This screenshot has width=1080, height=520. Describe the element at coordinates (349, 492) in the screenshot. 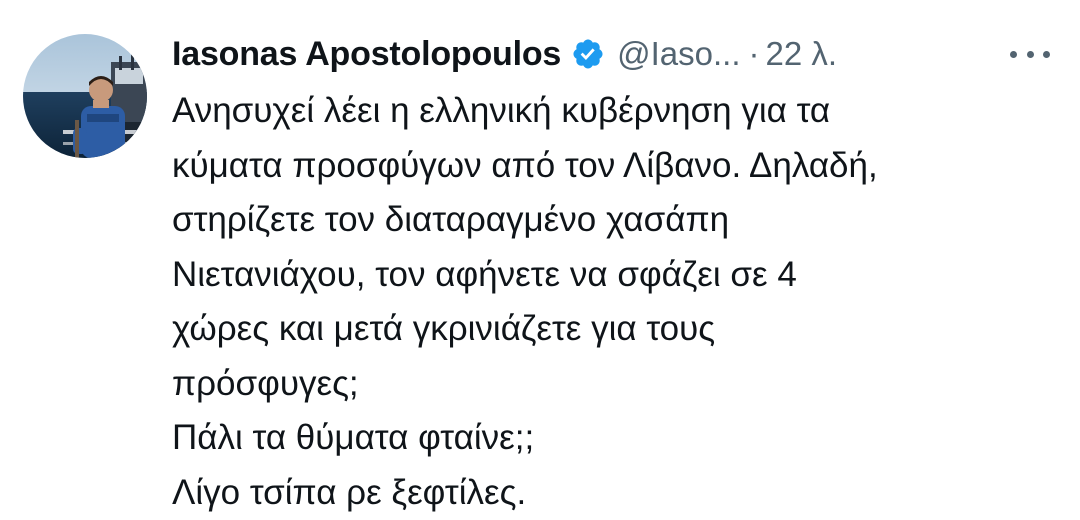

I see `tweet-text-line: Λίγο τσίπα ρε ξεφτίλες.` at that location.